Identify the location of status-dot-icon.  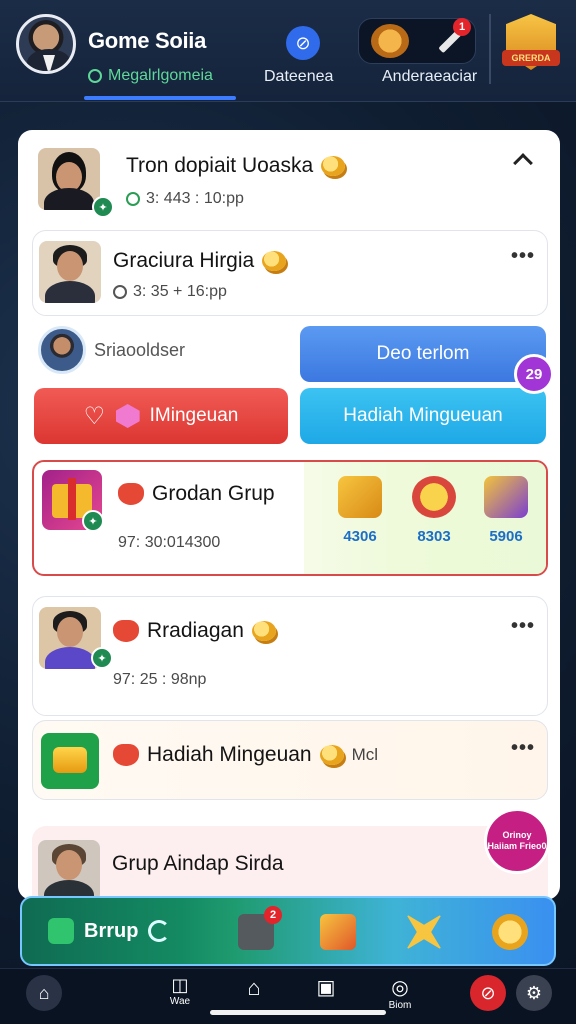
(95, 76).